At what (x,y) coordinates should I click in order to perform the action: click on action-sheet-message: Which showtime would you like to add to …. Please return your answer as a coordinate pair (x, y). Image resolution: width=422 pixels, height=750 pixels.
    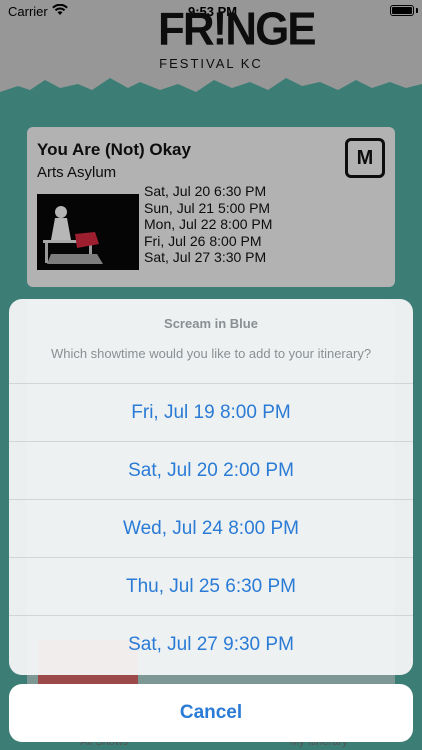
    Looking at the image, I should click on (211, 353).